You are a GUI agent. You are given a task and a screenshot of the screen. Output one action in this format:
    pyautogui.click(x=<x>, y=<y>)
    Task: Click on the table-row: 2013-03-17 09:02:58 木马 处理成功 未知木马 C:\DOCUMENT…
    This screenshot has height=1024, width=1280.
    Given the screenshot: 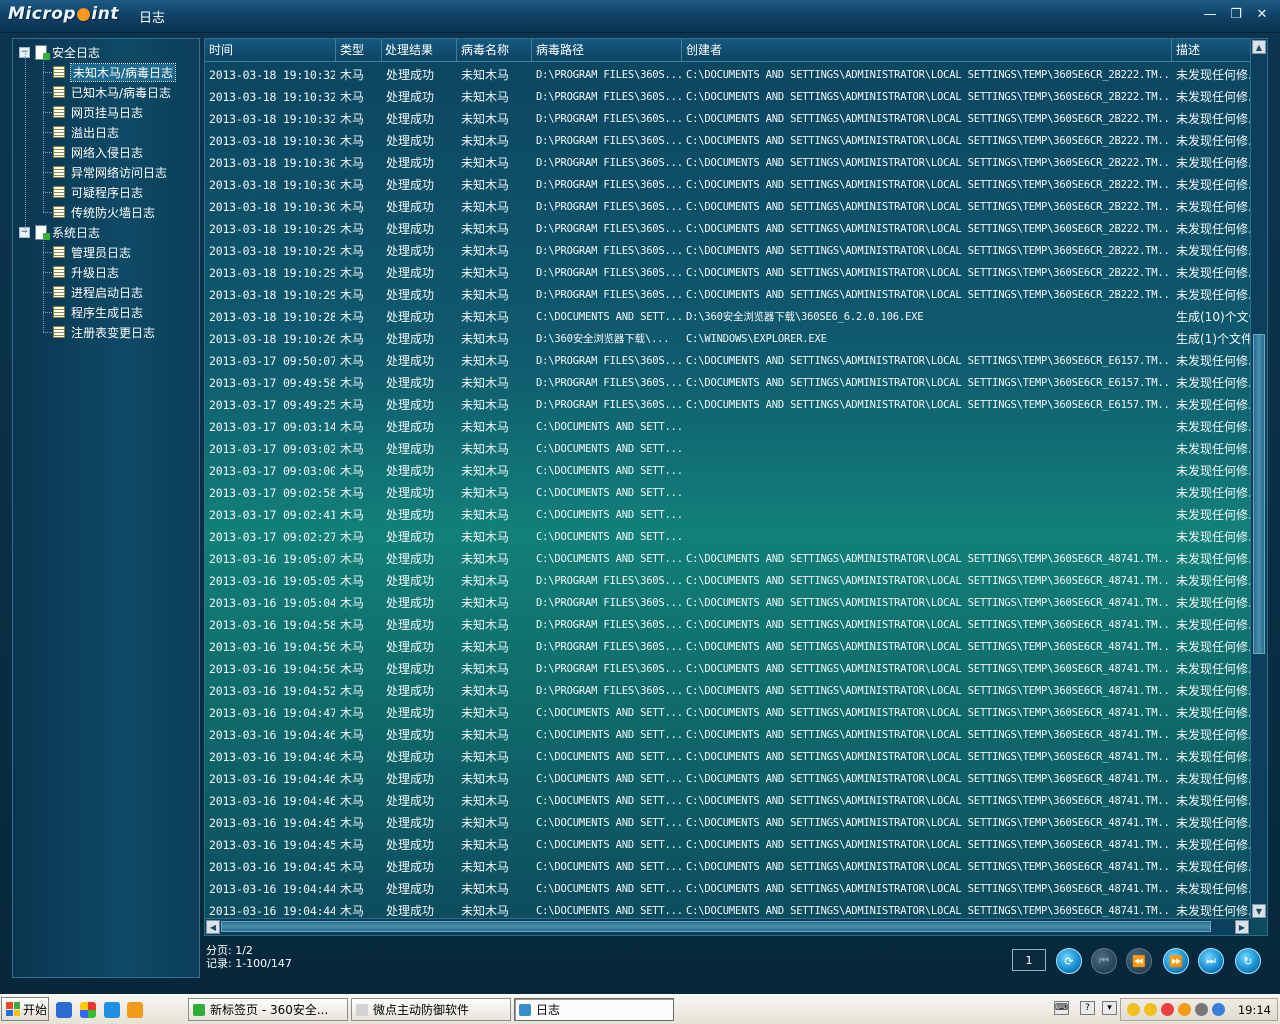 What is the action you would take?
    pyautogui.click(x=728, y=493)
    